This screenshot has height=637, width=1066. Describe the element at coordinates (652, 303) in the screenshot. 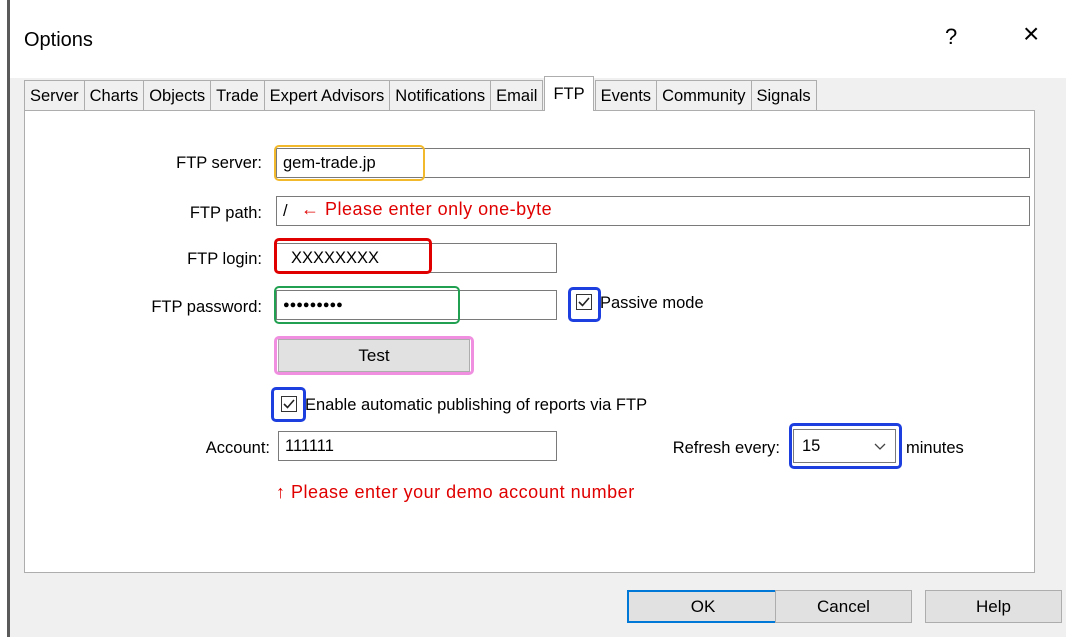

I see `passive-mode-label: Passive mode` at that location.